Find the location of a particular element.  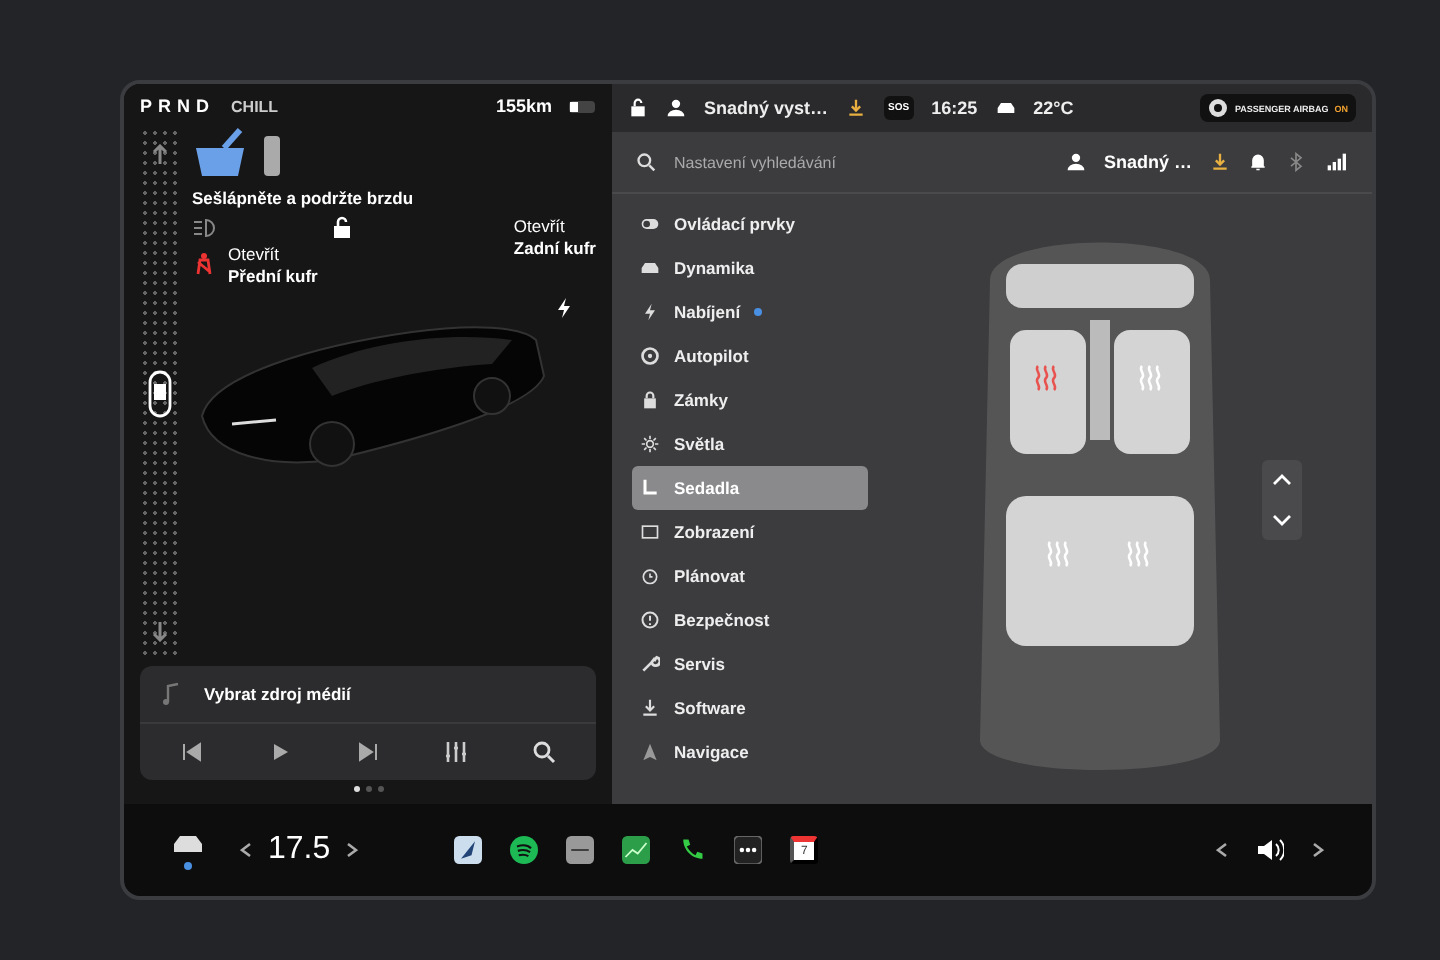

navigation-app is located at coordinates (468, 850).